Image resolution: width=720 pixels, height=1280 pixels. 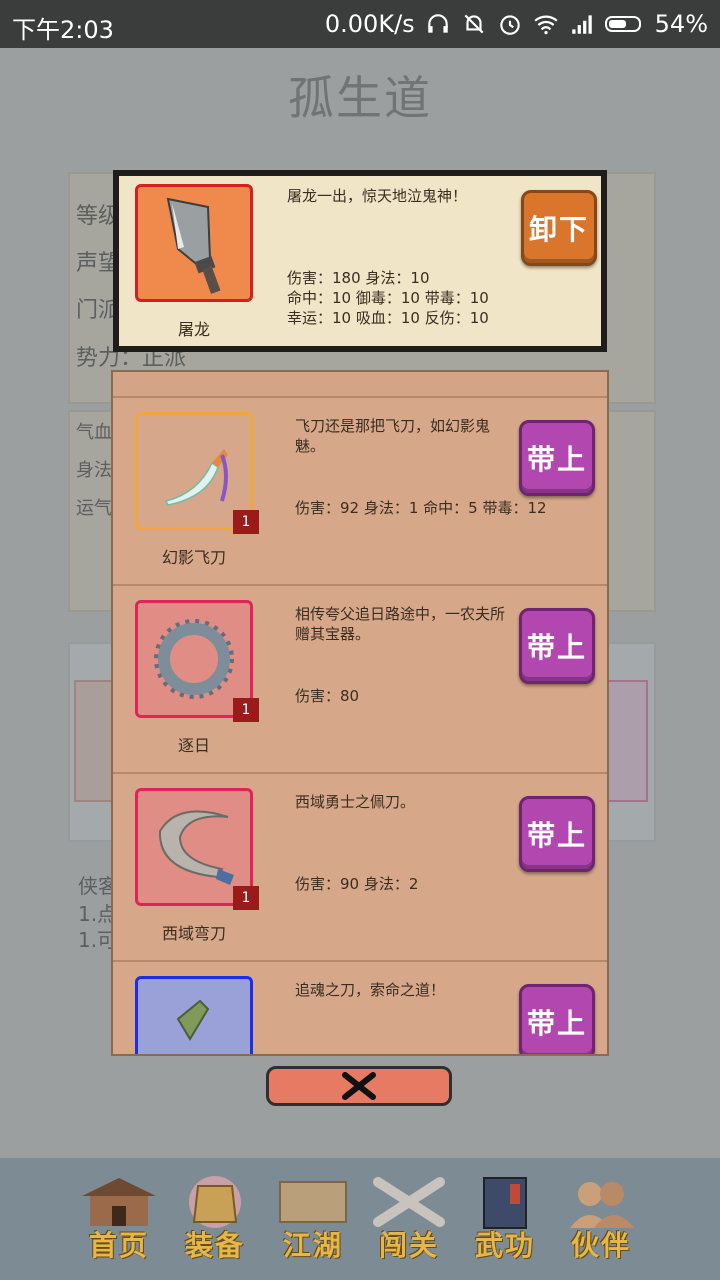 I want to click on nav-equipment: 装备, so click(x=215, y=1222).